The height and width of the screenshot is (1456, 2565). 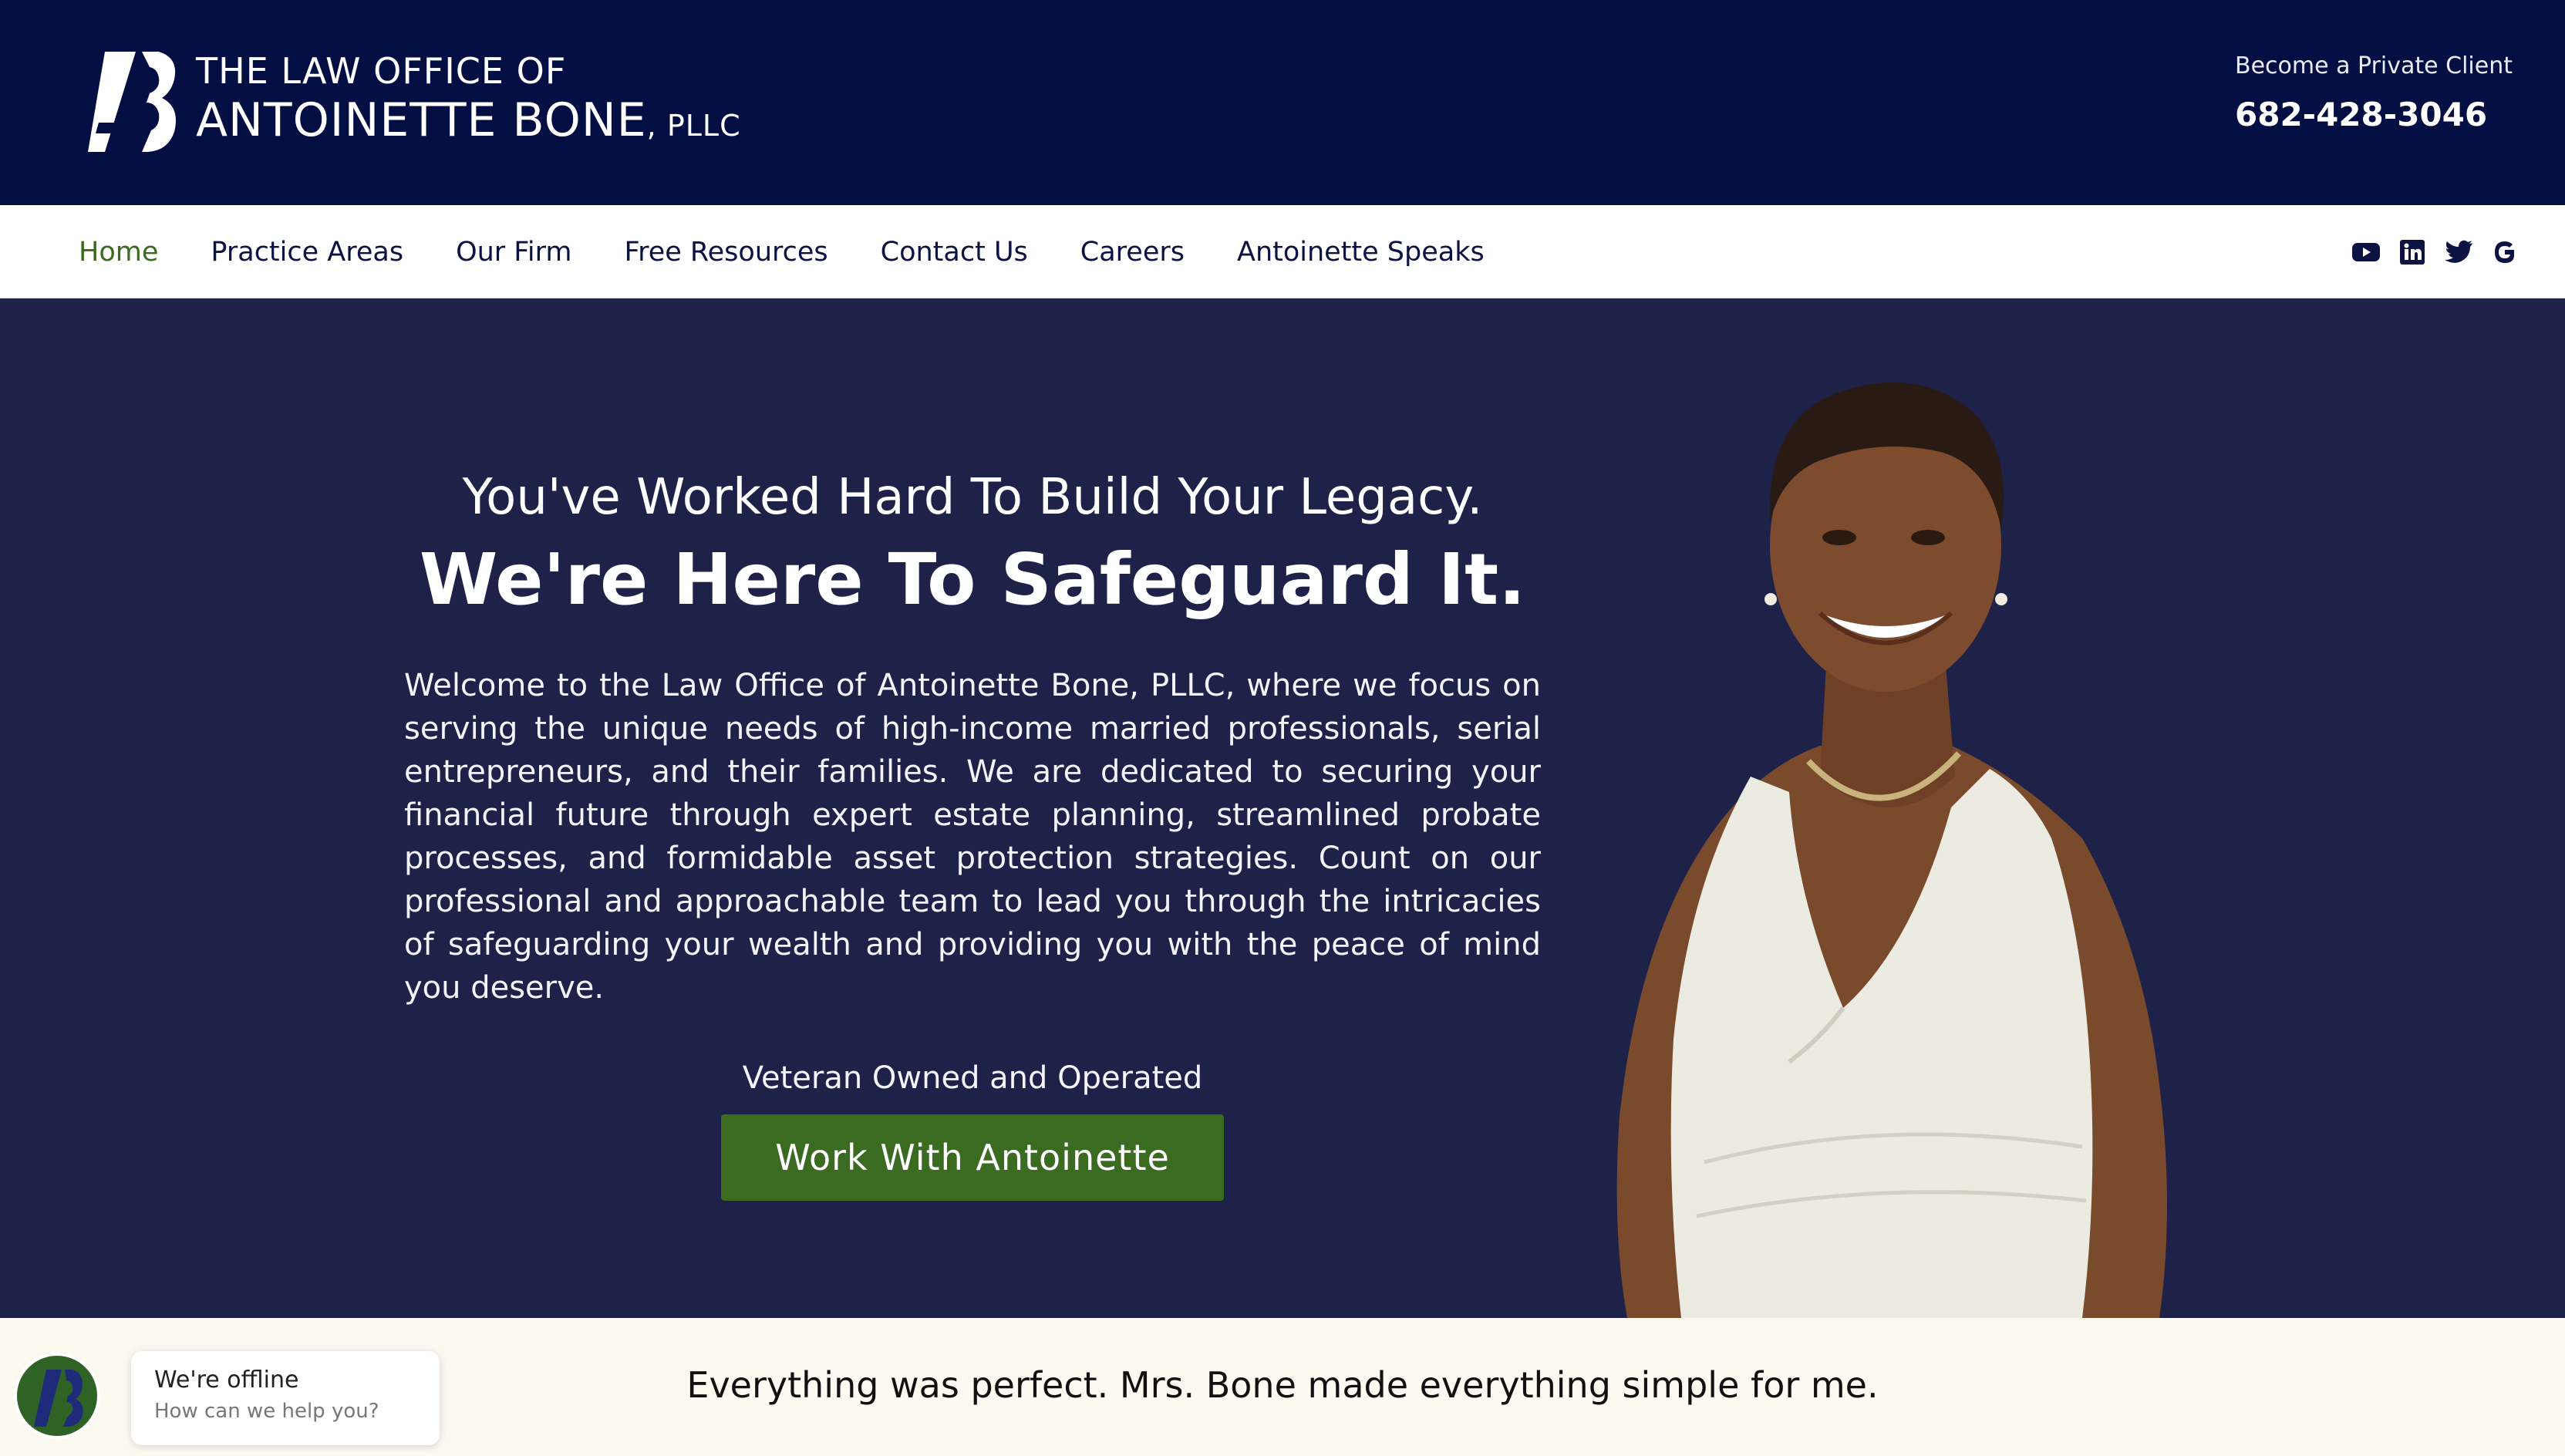 I want to click on work-with-antoinette-button: Work With Antoinette, so click(x=973, y=1158).